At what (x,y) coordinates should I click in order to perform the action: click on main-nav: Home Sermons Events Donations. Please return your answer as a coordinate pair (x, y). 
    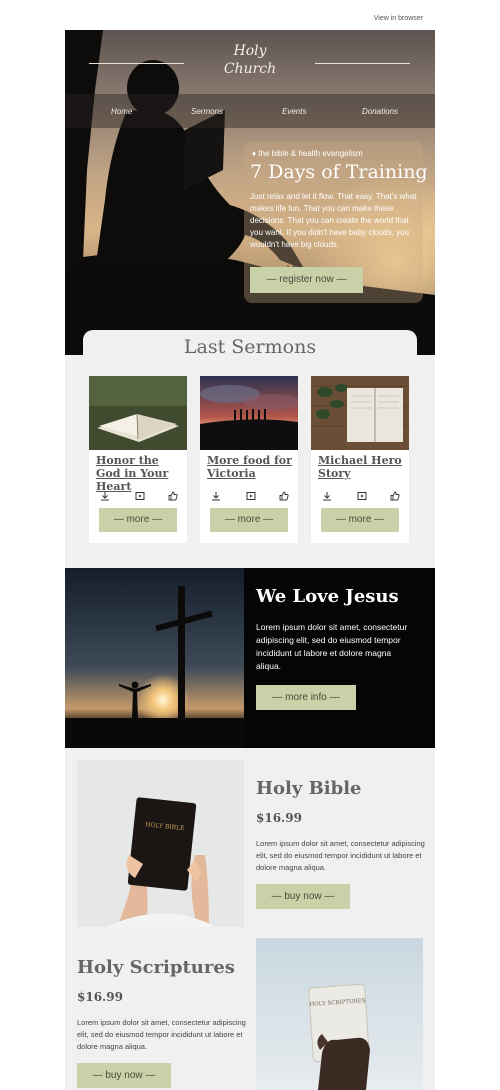
    Looking at the image, I should click on (250, 111).